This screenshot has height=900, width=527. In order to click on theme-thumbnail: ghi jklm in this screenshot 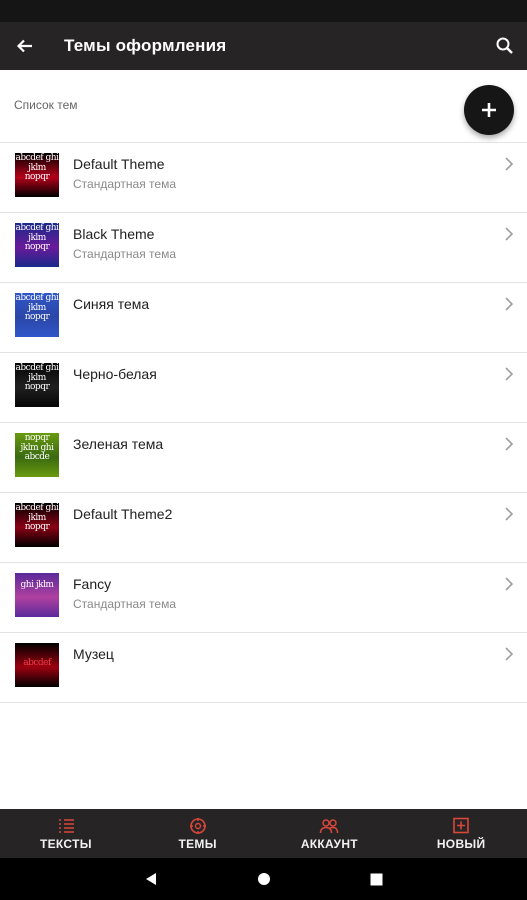, I will do `click(37, 595)`.